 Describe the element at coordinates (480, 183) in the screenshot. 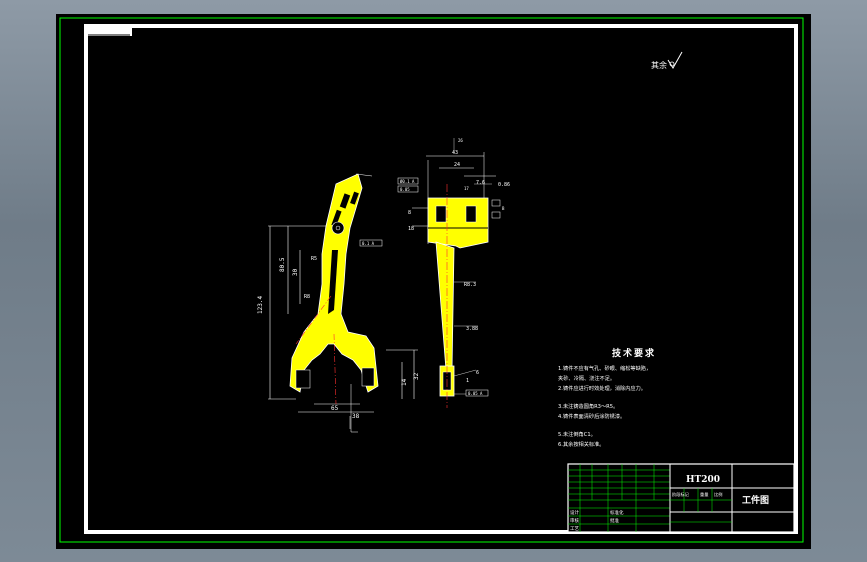

I see `svg-text: 7.6` at that location.